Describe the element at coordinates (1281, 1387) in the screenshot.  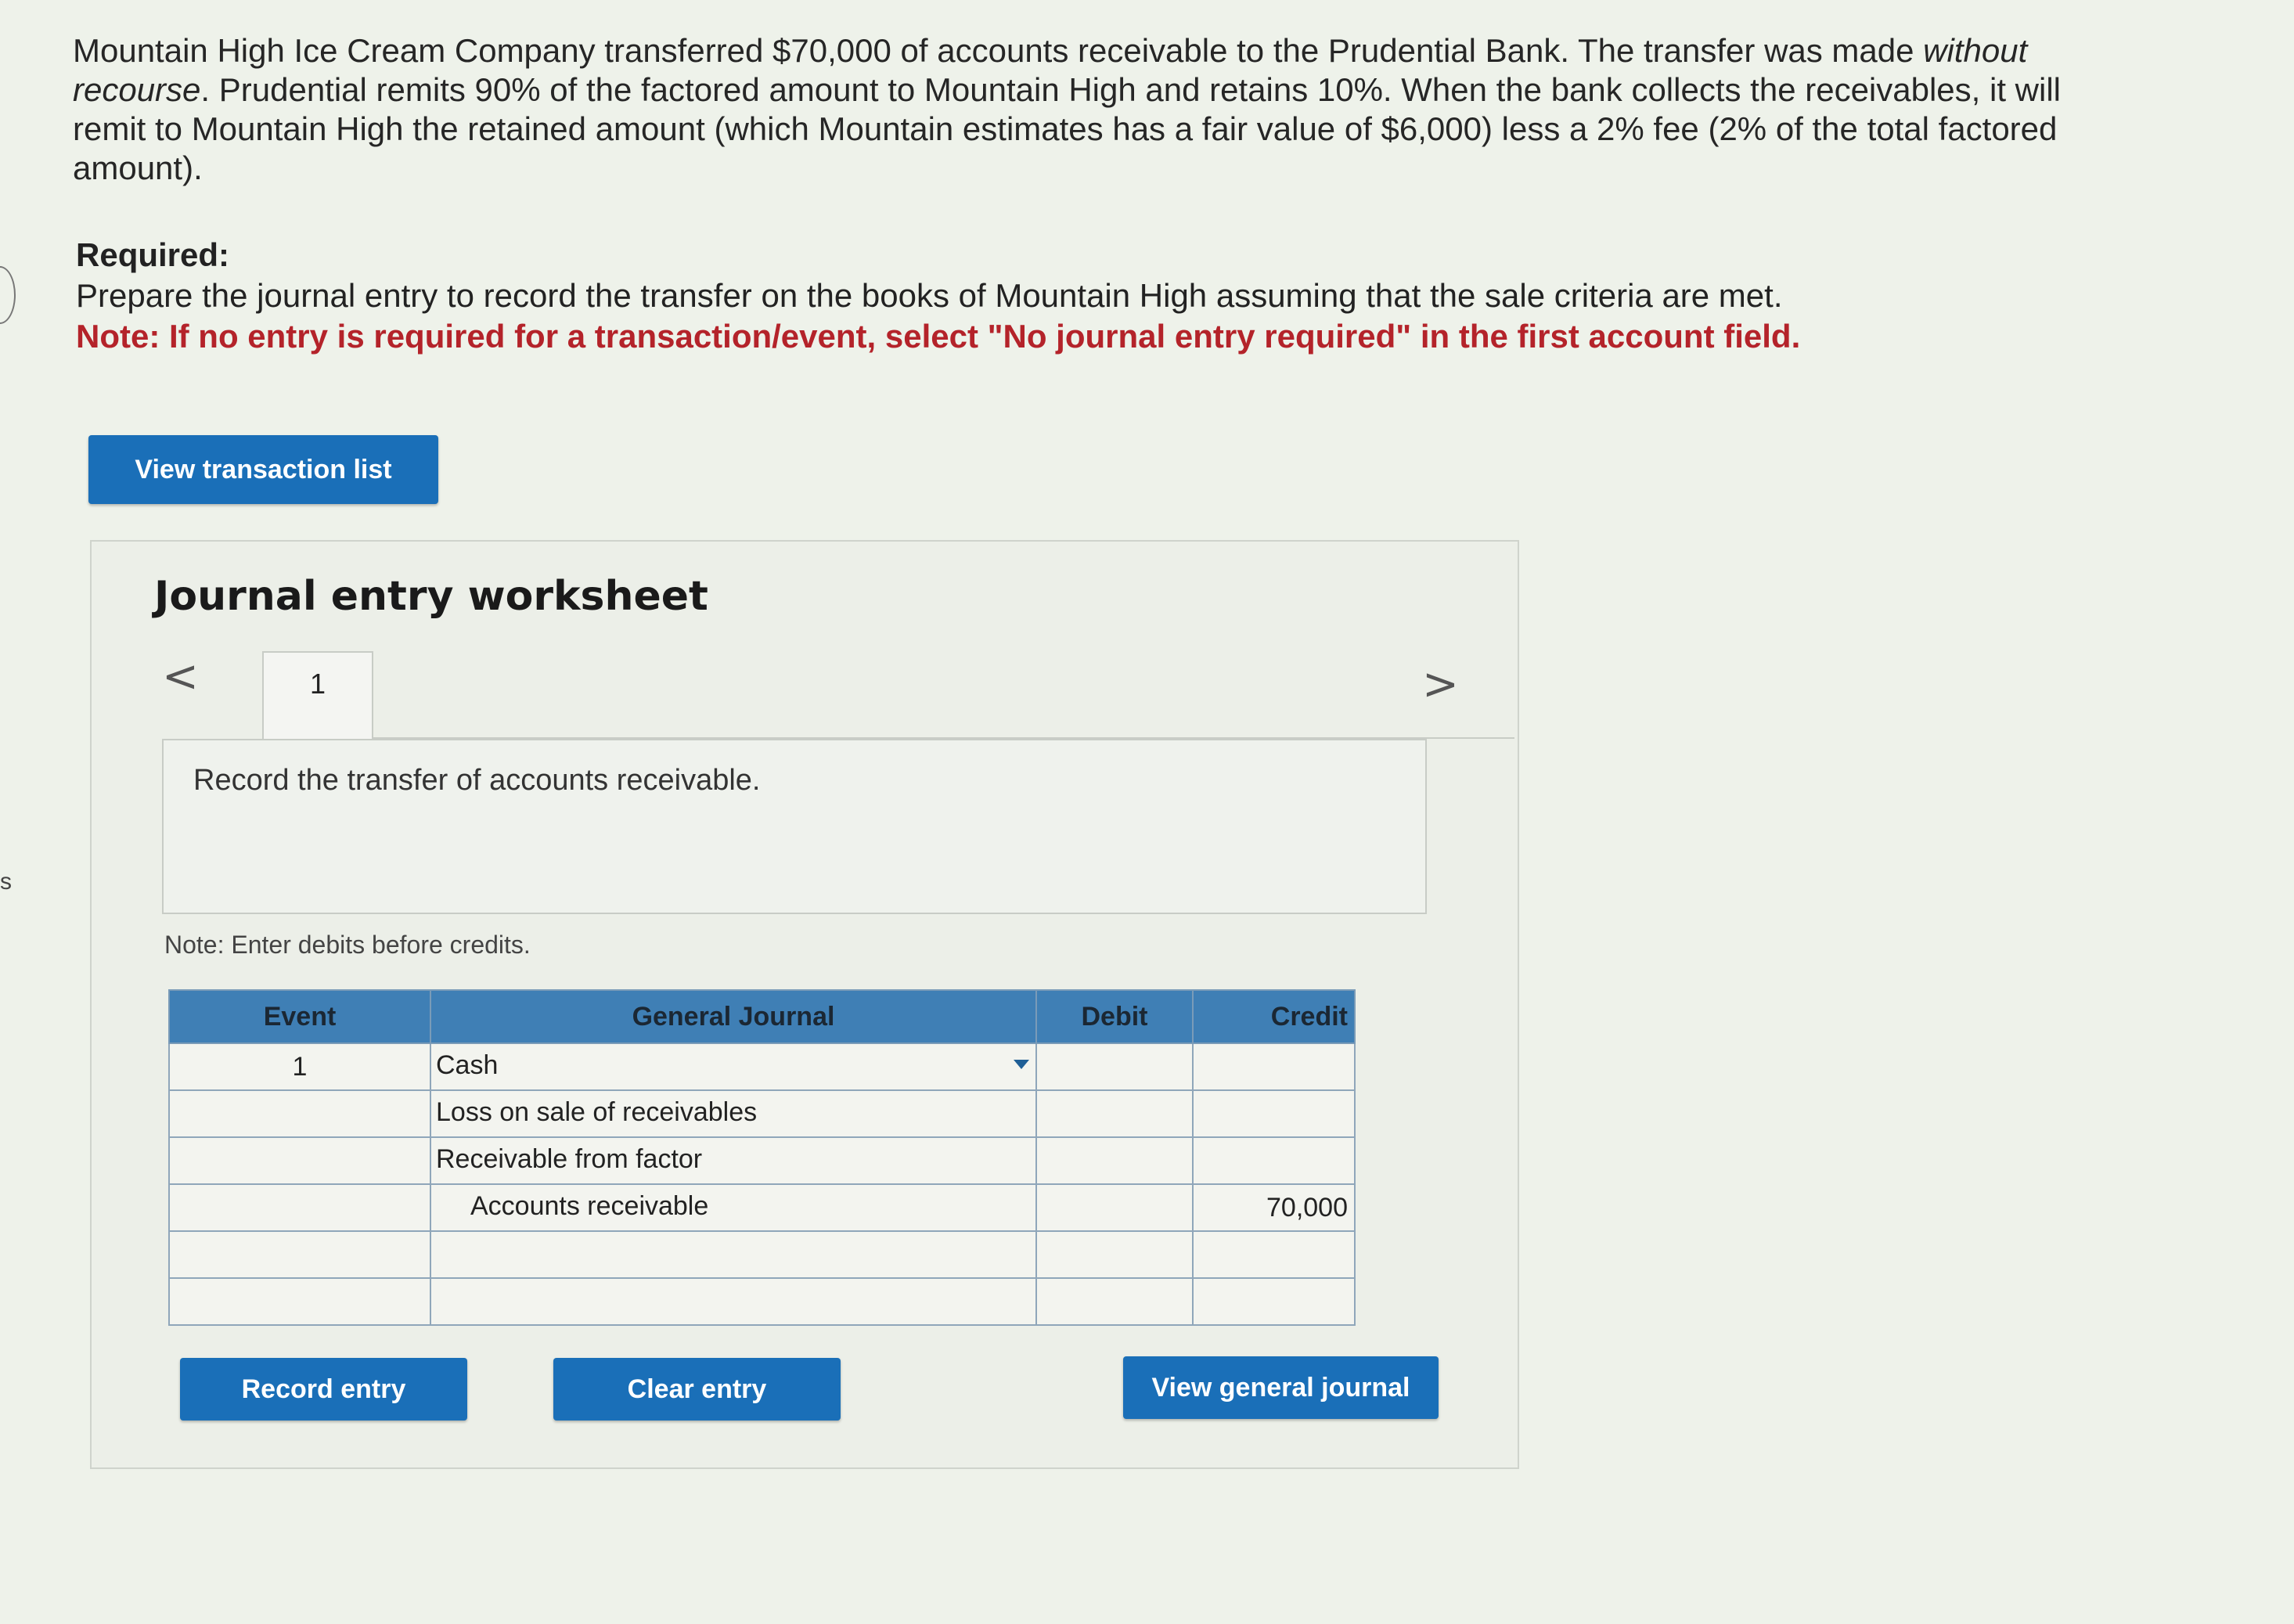
I see `view-general-journal-button: View general journal` at that location.